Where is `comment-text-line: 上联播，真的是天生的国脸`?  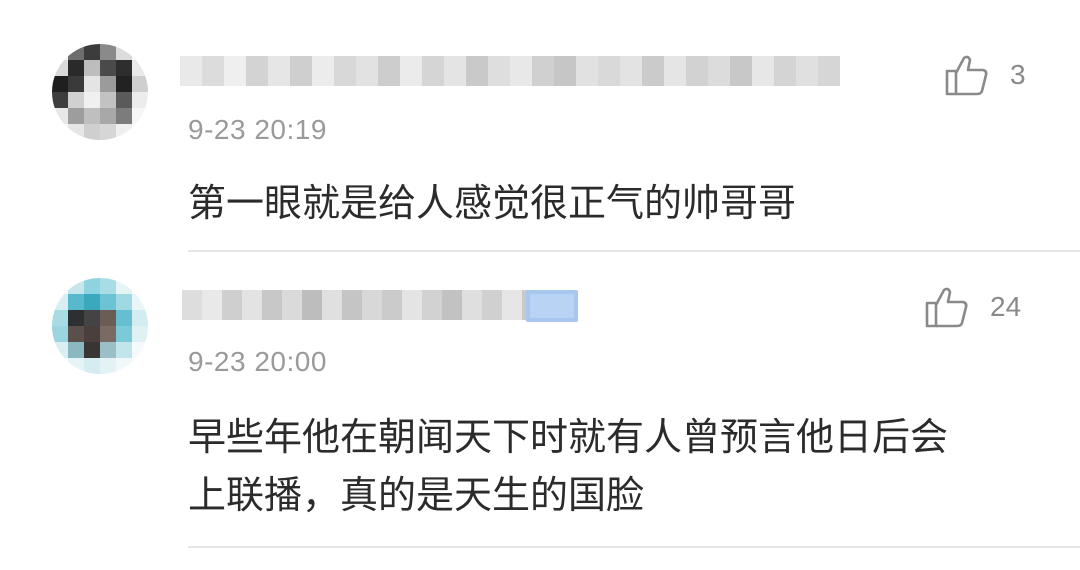
comment-text-line: 上联播，真的是天生的国脸 is located at coordinates (416, 495).